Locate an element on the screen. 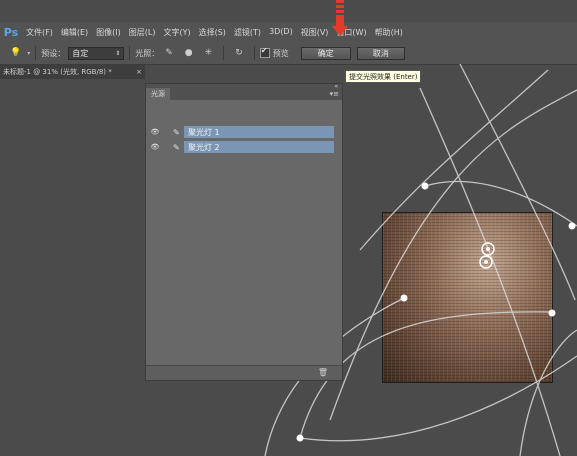 This screenshot has height=456, width=577. tab-lights: 光源 is located at coordinates (158, 94).